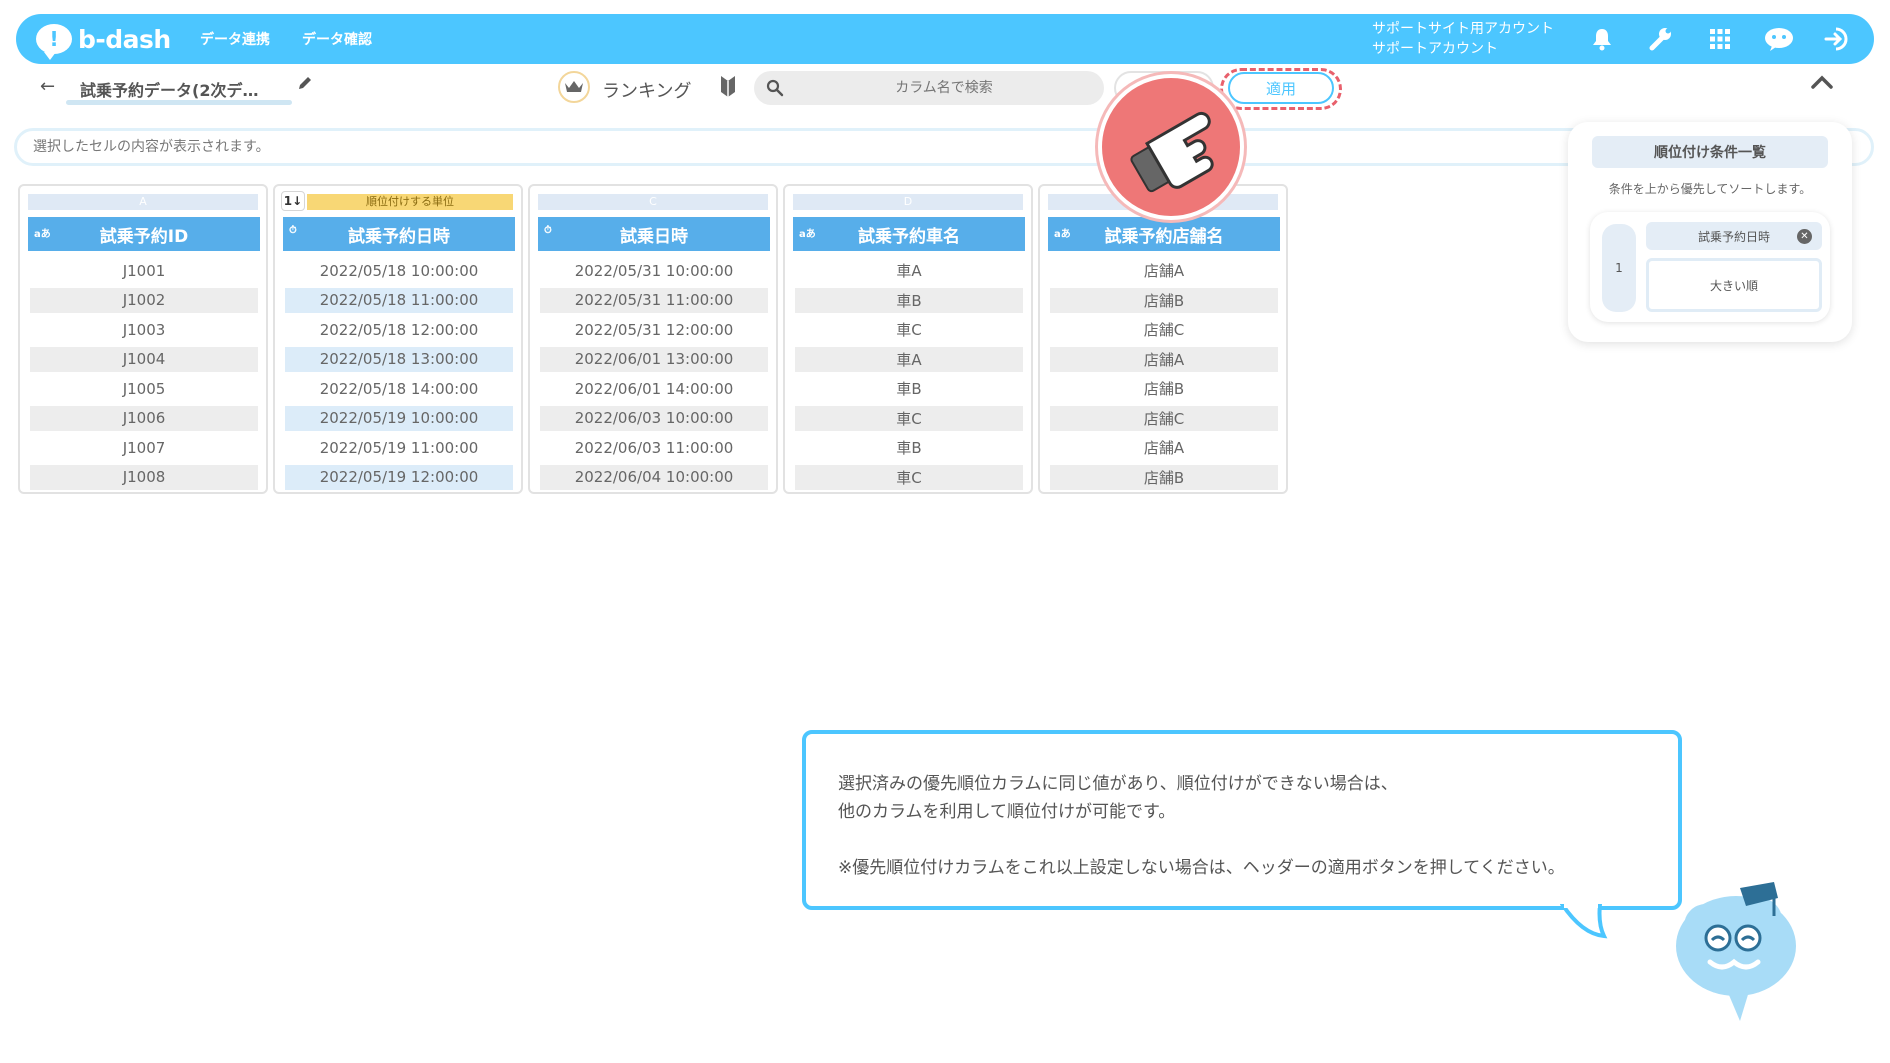 The width and height of the screenshot is (1890, 1063). I want to click on table-cell: J1002, so click(144, 300).